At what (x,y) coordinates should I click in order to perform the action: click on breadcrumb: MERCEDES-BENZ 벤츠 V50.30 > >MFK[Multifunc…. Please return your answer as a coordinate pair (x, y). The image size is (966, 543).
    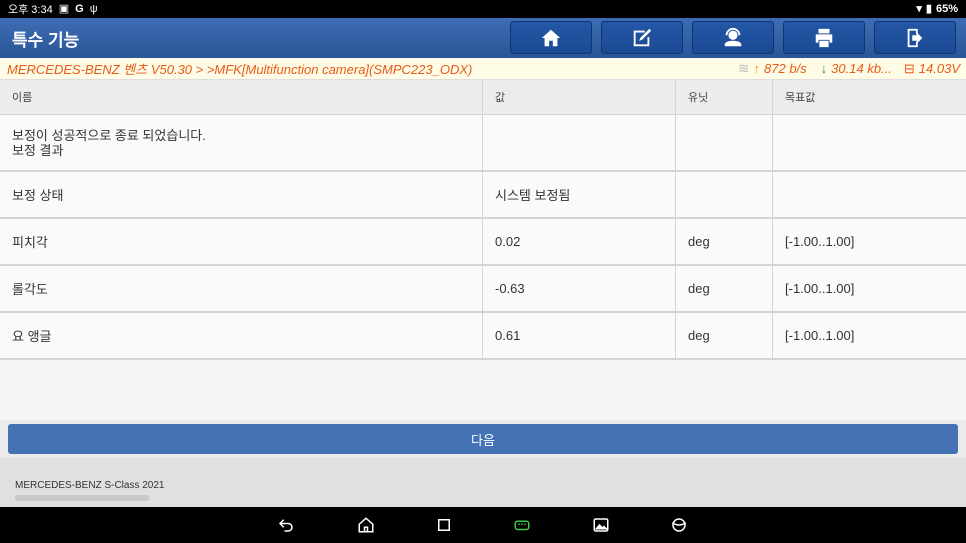
    Looking at the image, I should click on (483, 69).